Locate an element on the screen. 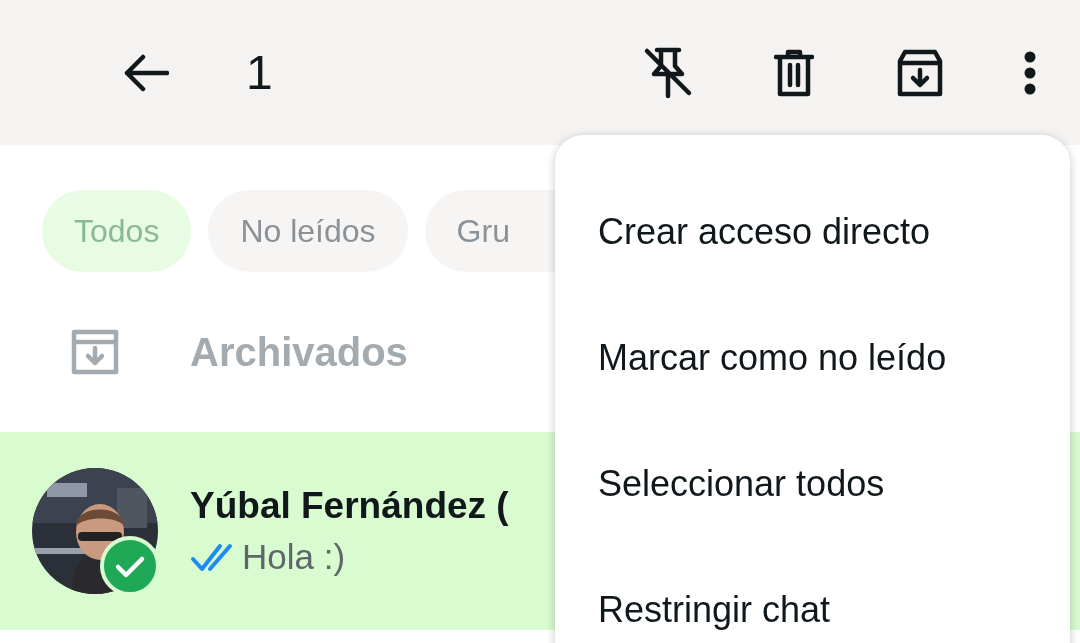  contact-name: Yúbal Fernández ( is located at coordinates (349, 506).